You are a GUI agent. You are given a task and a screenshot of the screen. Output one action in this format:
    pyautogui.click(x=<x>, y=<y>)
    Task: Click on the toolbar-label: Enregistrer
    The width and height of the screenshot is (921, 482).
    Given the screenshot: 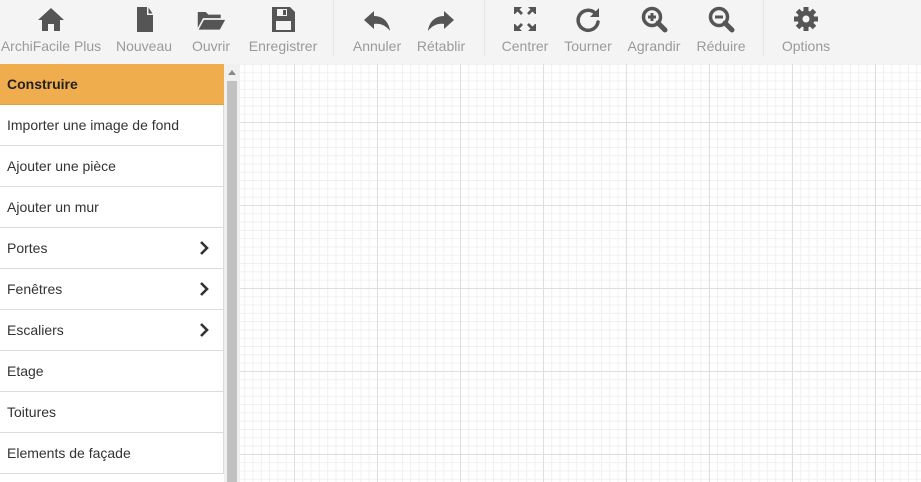 What is the action you would take?
    pyautogui.click(x=283, y=46)
    